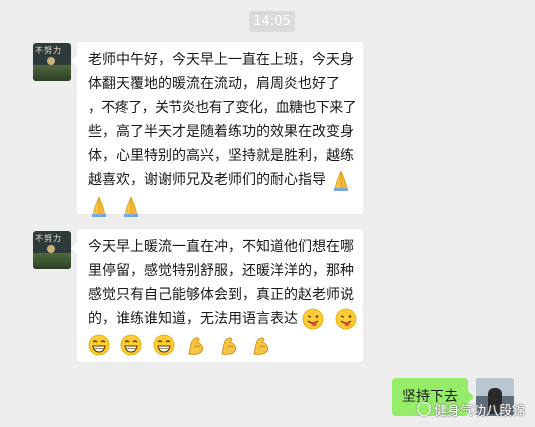 This screenshot has height=427, width=535. What do you see at coordinates (272, 21) in the screenshot?
I see `timestamp: 14:05` at bounding box center [272, 21].